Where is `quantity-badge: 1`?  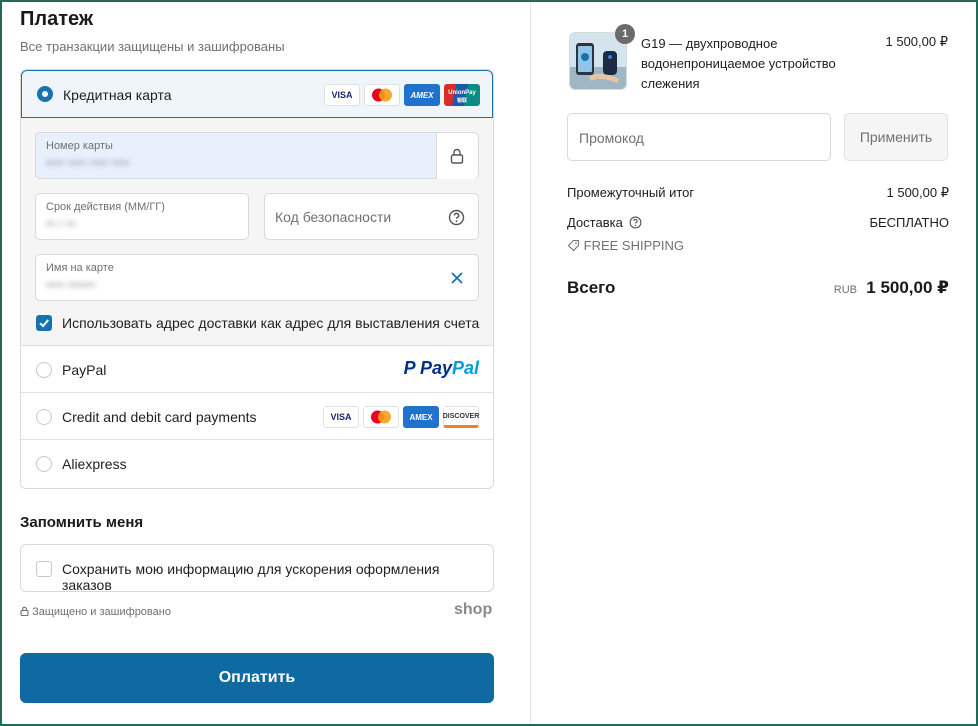
quantity-badge: 1 is located at coordinates (625, 34).